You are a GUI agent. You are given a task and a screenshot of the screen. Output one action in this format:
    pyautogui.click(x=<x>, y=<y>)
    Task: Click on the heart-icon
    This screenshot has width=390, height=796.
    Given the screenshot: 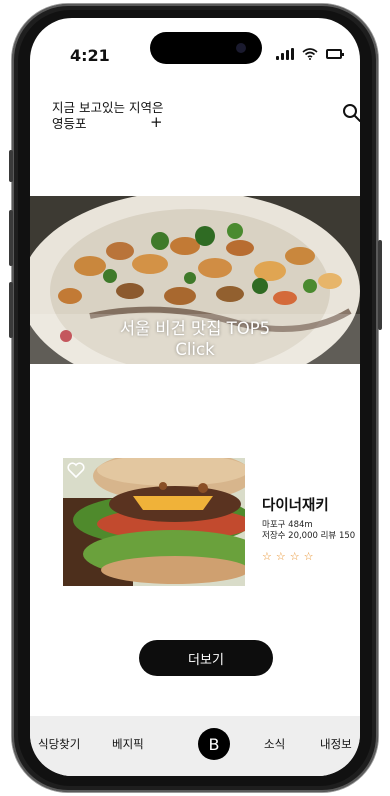 What is the action you would take?
    pyautogui.click(x=76, y=470)
    